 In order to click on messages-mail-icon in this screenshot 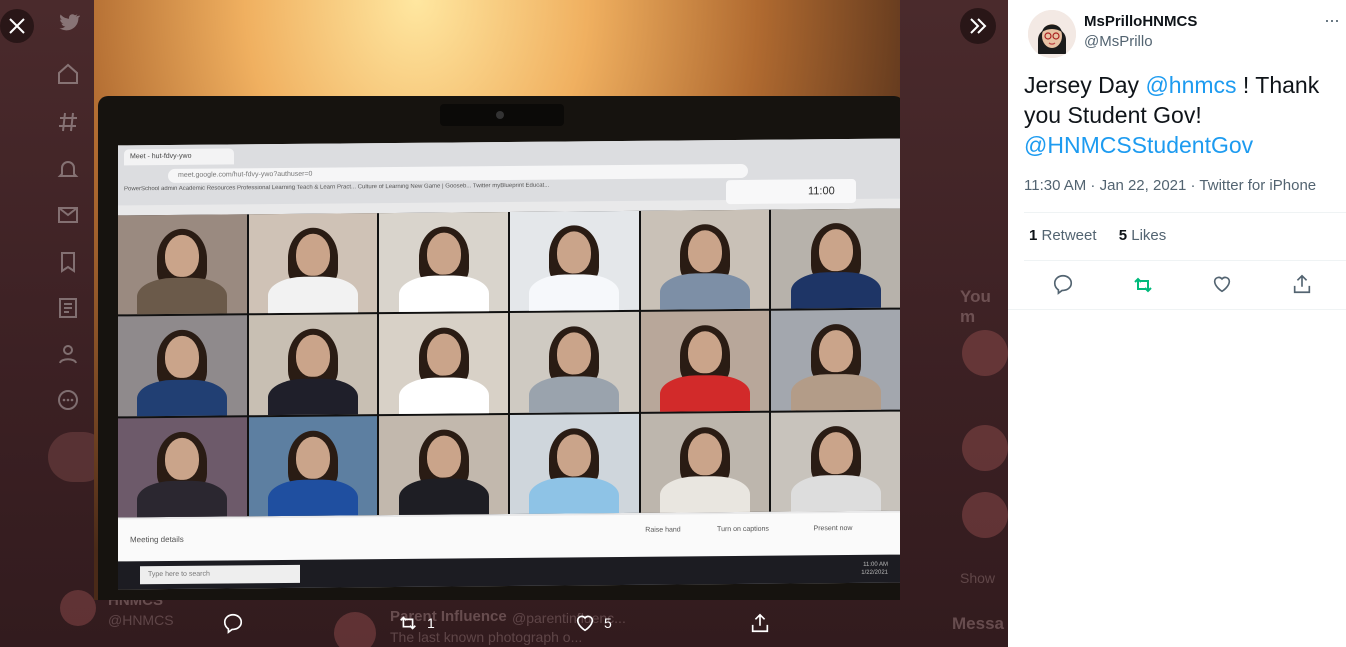, I will do `click(71, 218)`.